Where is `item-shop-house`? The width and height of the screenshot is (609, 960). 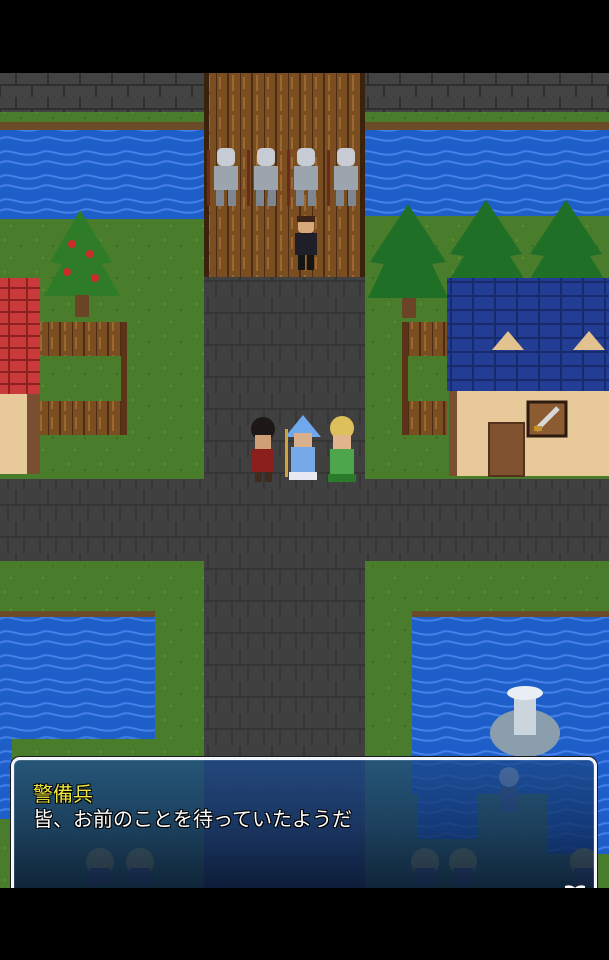 item-shop-house is located at coordinates (528, 377).